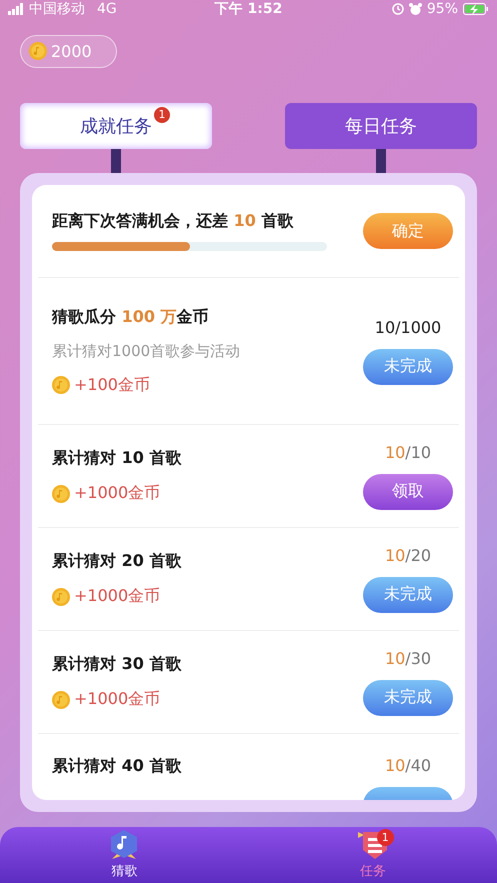  I want to click on tab: 每日任务, so click(381, 126).